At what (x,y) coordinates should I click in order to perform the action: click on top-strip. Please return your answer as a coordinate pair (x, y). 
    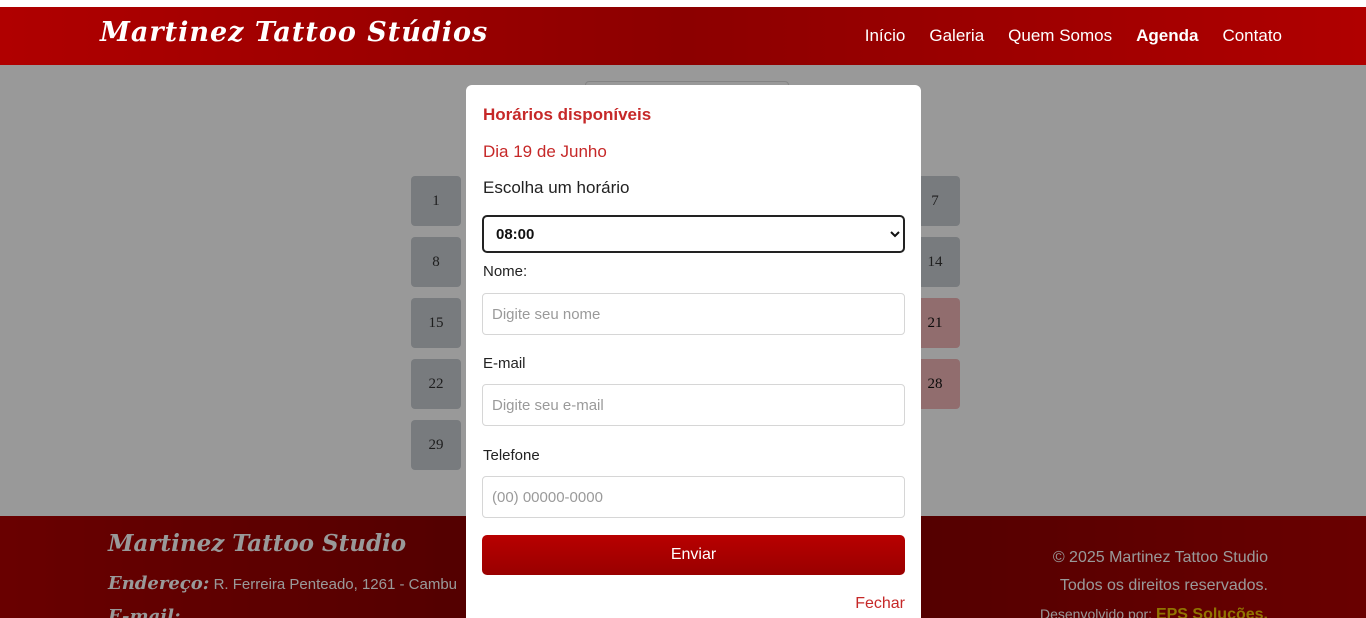
    Looking at the image, I should click on (683, 3).